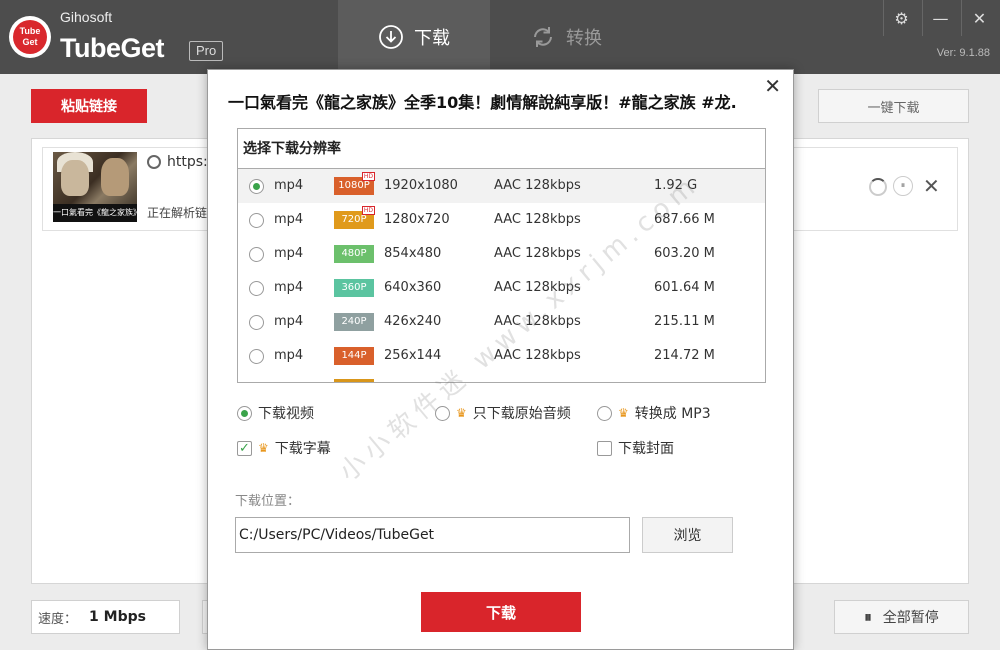 The height and width of the screenshot is (650, 1000). Describe the element at coordinates (772, 86) in the screenshot. I see `dialog-close-button: ✕` at that location.